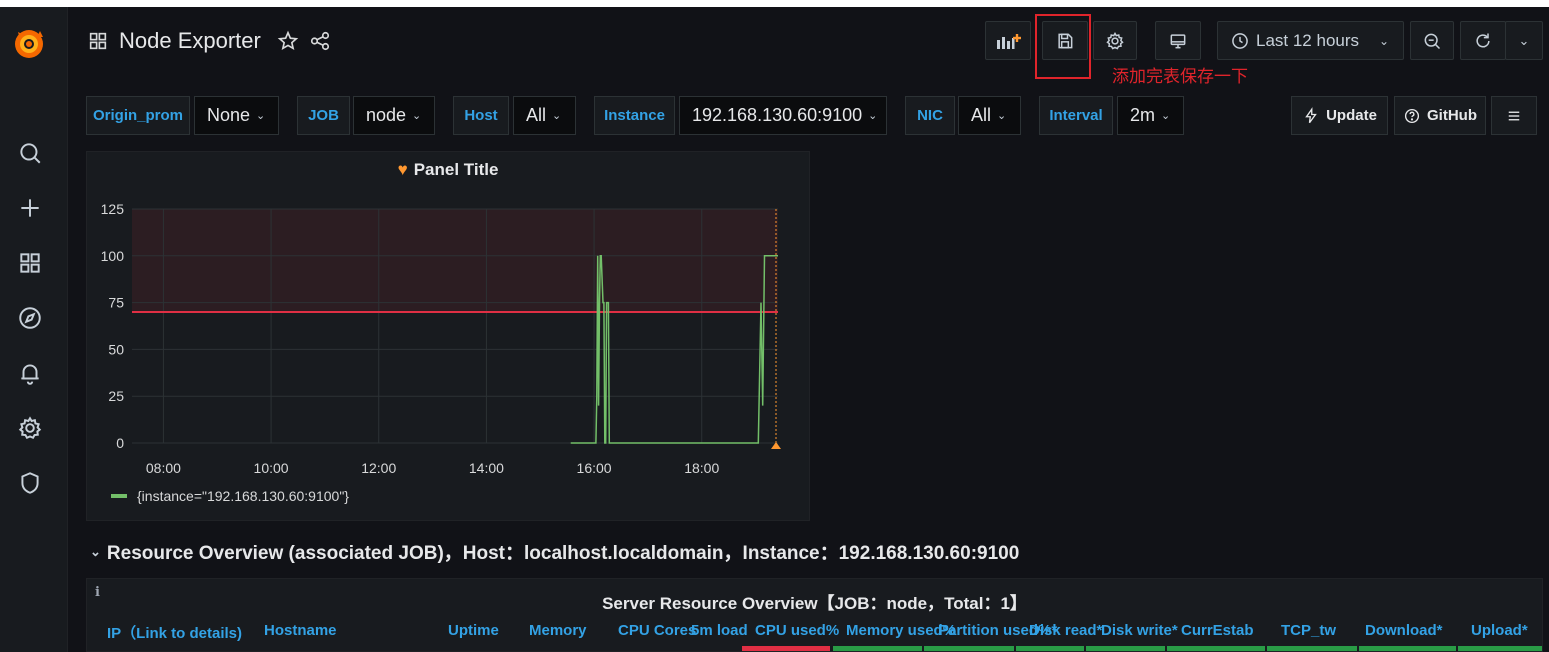 The height and width of the screenshot is (652, 1549). I want to click on update-label: Update, so click(1351, 115).